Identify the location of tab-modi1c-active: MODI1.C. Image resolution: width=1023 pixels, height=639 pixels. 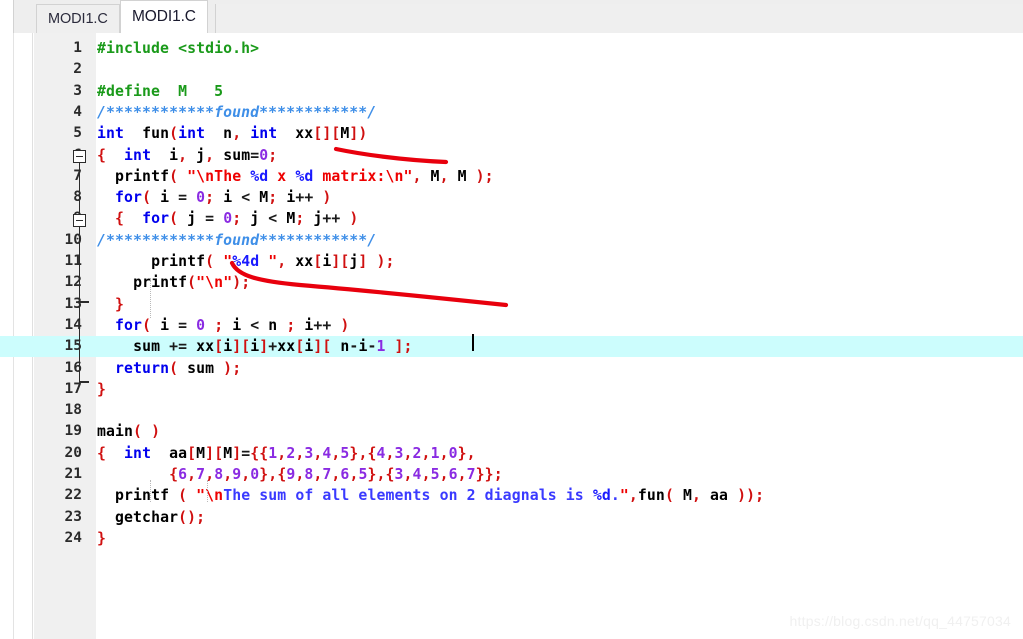
(164, 16).